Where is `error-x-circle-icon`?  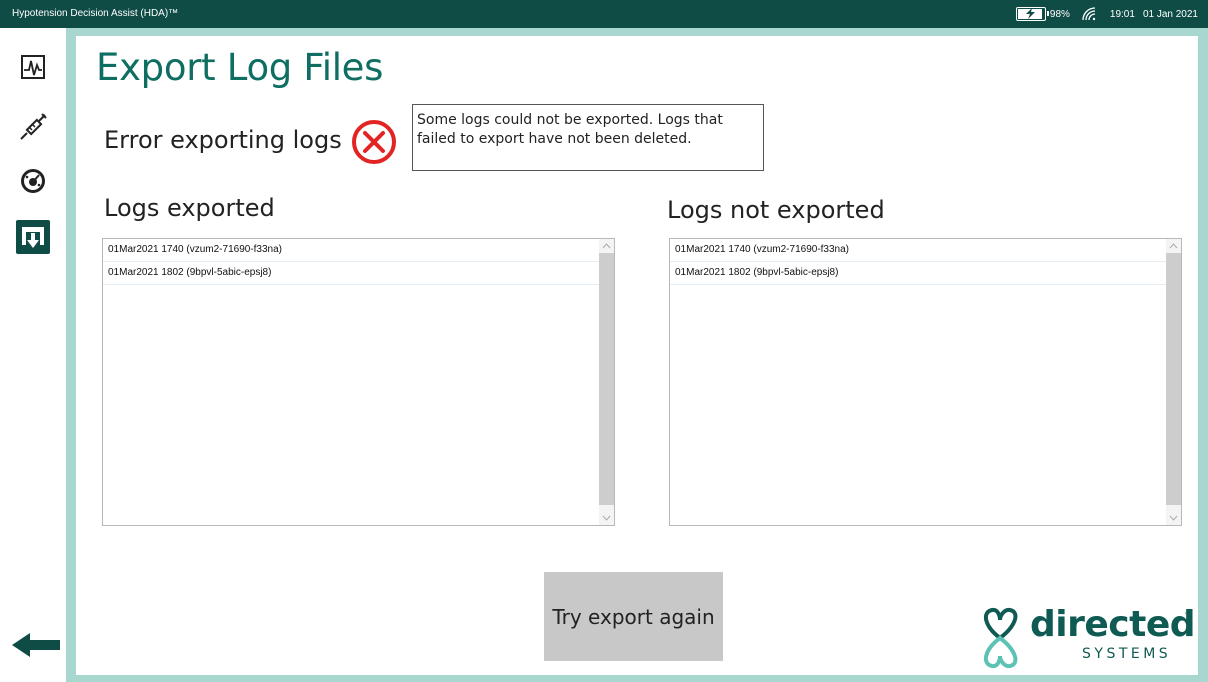
error-x-circle-icon is located at coordinates (374, 142).